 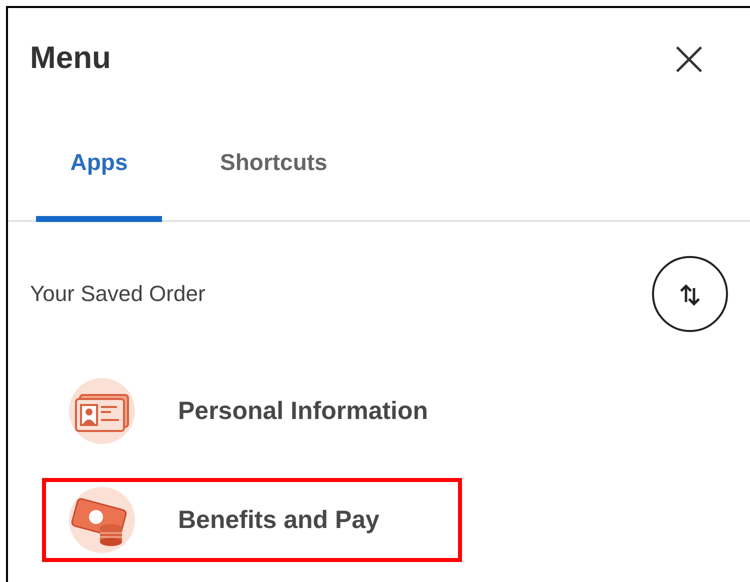 What do you see at coordinates (99, 165) in the screenshot?
I see `tab: Apps` at bounding box center [99, 165].